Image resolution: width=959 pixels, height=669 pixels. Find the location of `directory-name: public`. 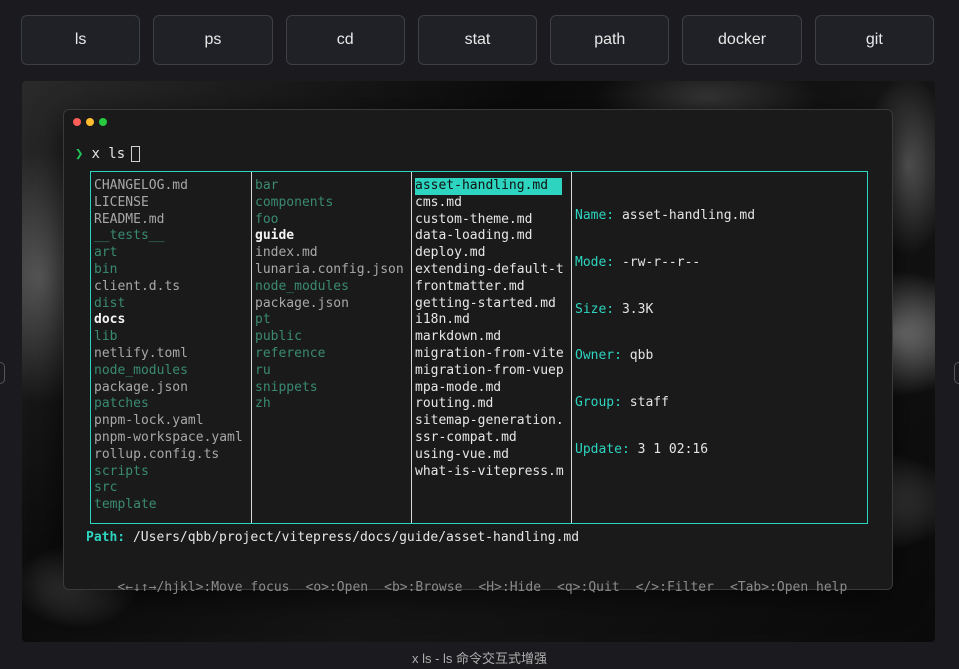

directory-name: public is located at coordinates (278, 337).